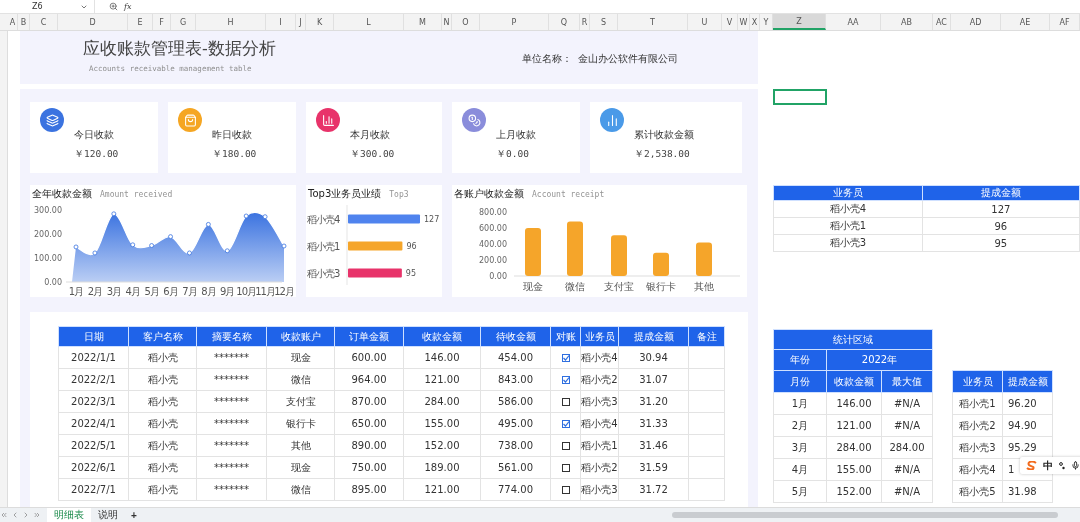  Describe the element at coordinates (1075, 465) in the screenshot. I see `microphone-icon` at that location.